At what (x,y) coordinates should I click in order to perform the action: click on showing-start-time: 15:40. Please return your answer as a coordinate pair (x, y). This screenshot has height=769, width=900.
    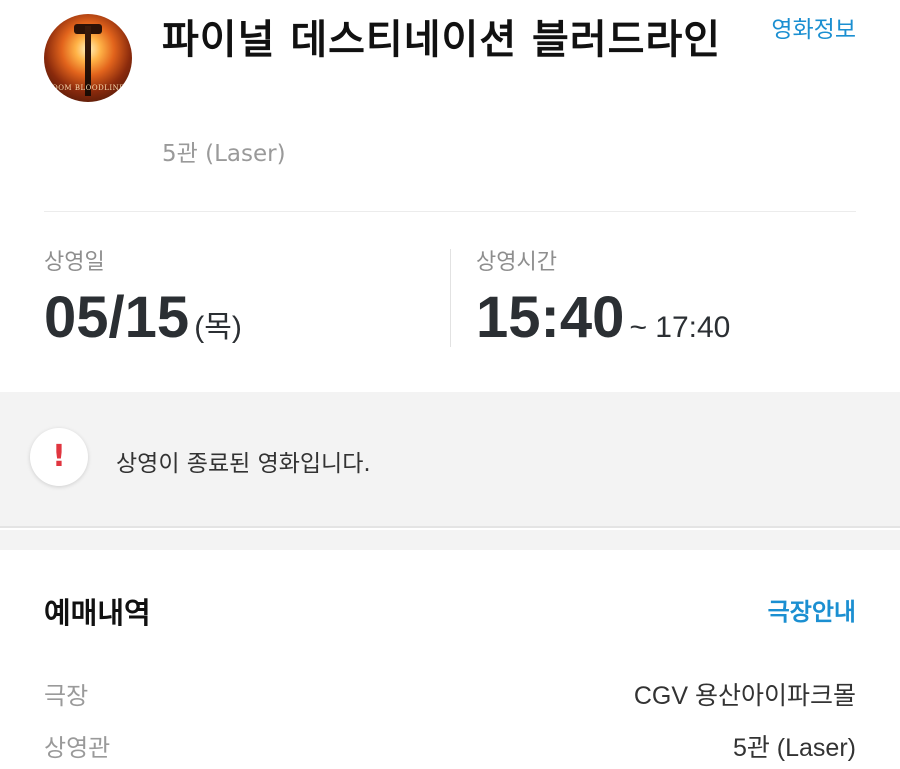
    Looking at the image, I should click on (550, 317).